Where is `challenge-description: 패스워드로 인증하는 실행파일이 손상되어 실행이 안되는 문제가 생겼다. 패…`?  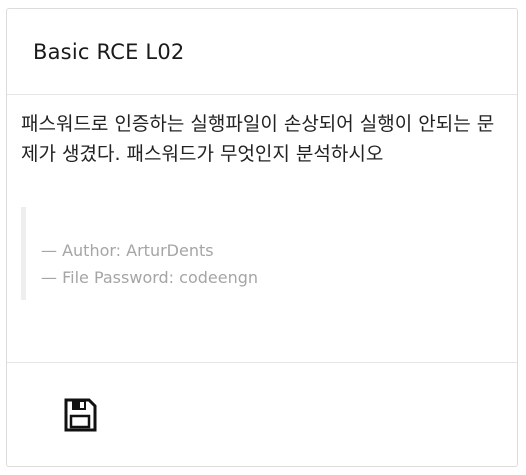 challenge-description: 패스워드로 인증하는 실행파일이 손상되어 실행이 안되는 문제가 생겼다. 패… is located at coordinates (258, 139).